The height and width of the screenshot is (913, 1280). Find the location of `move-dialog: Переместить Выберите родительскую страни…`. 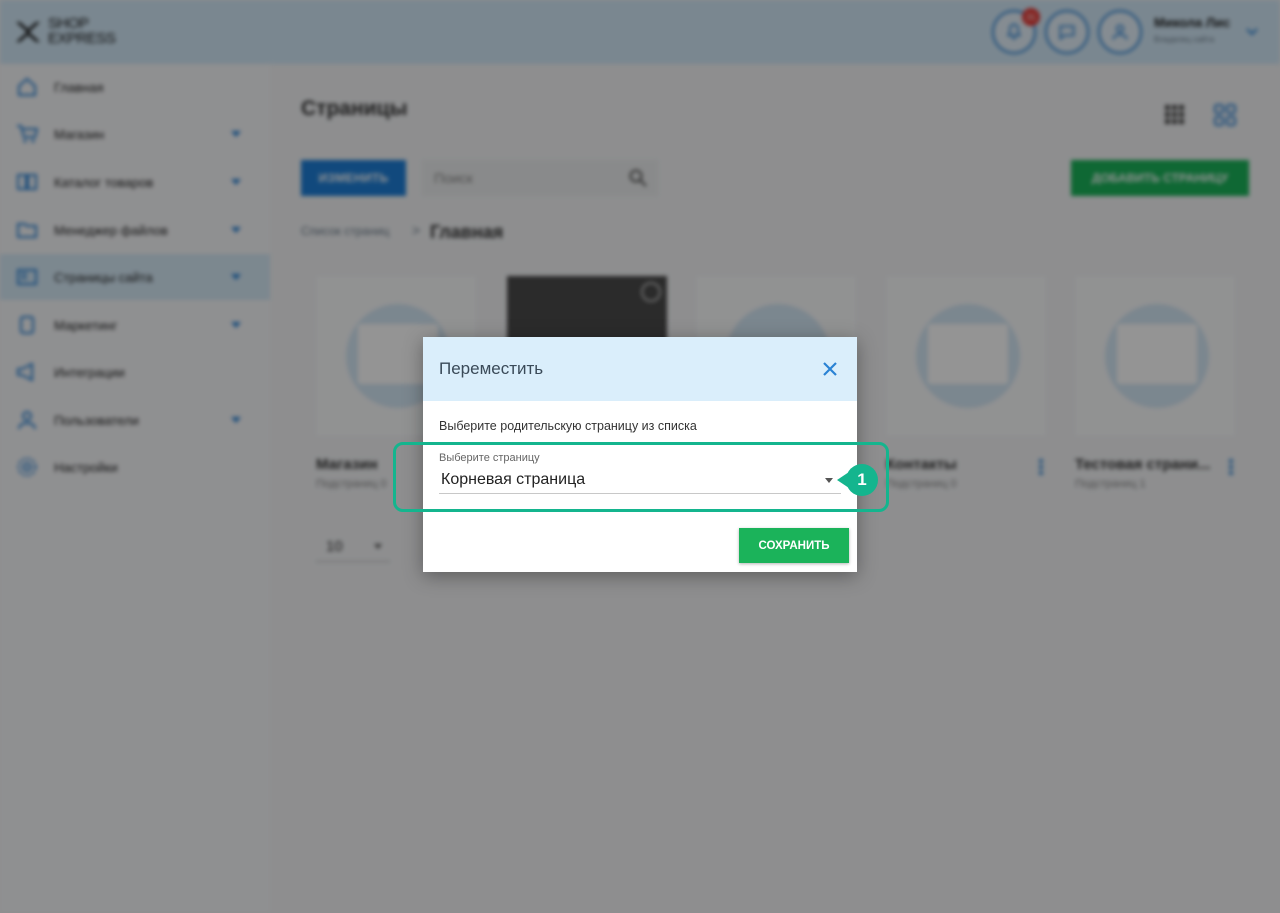

move-dialog: Переместить Выберите родительскую страни… is located at coordinates (640, 454).